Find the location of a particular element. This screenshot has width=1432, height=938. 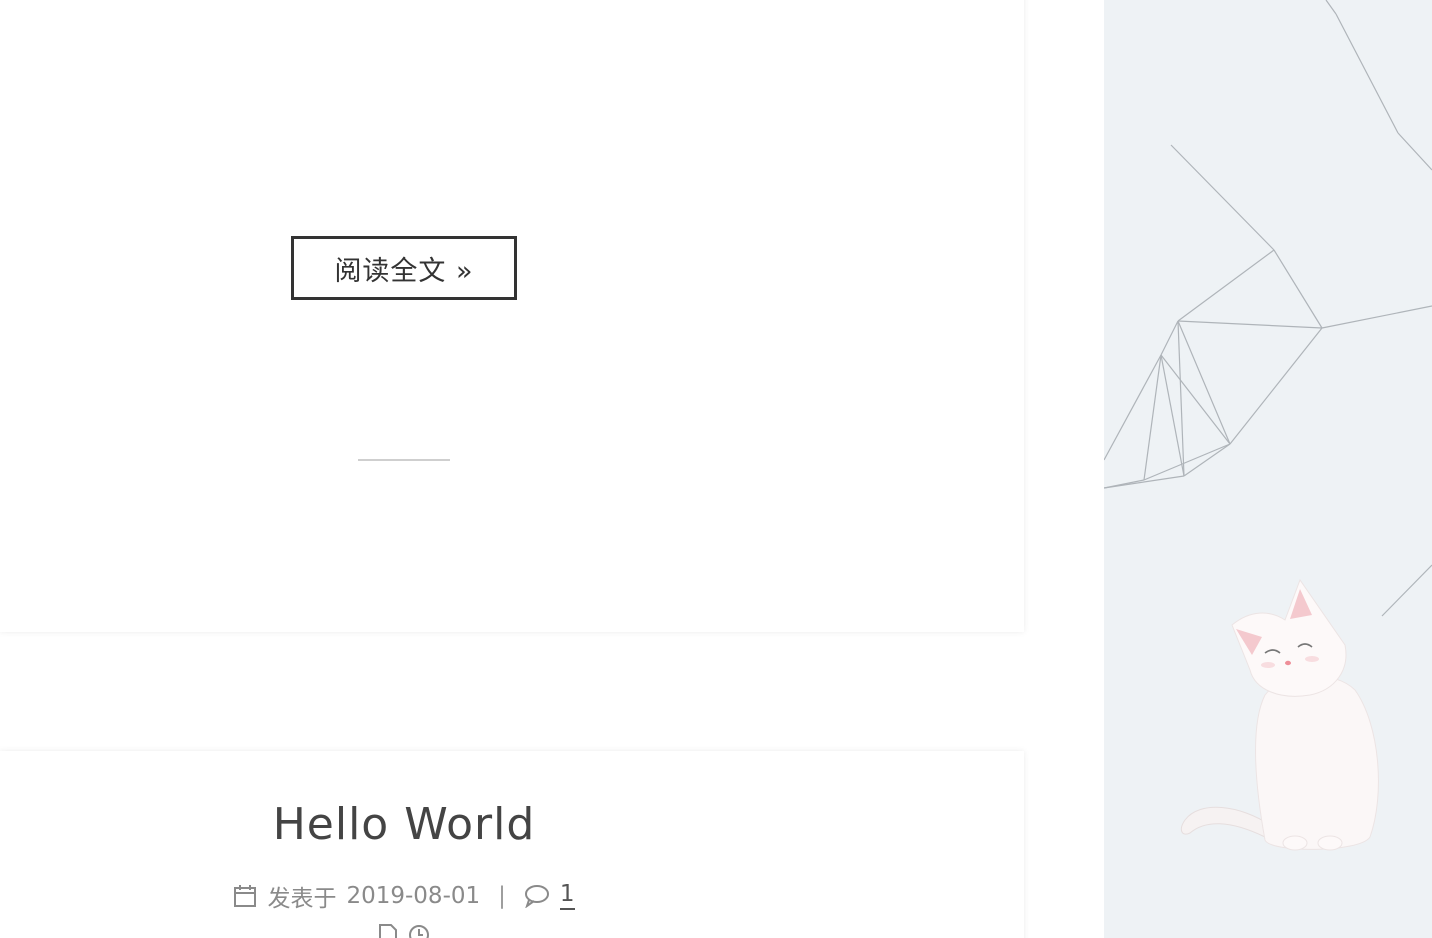

read-more-button: 阅读全文 » is located at coordinates (404, 268).